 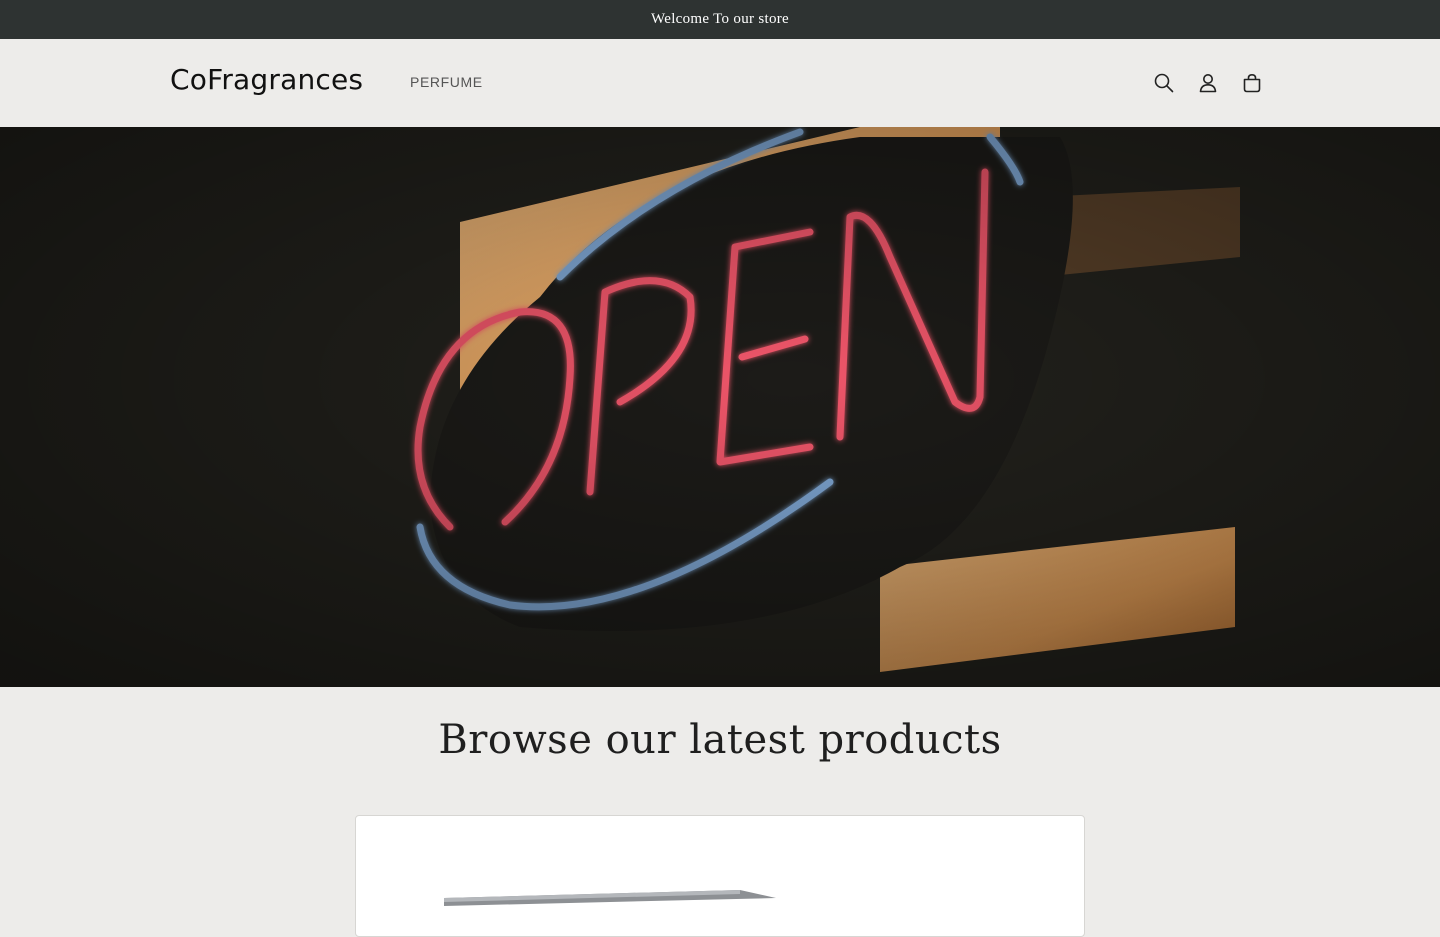 I want to click on account-icon, so click(x=1208, y=83).